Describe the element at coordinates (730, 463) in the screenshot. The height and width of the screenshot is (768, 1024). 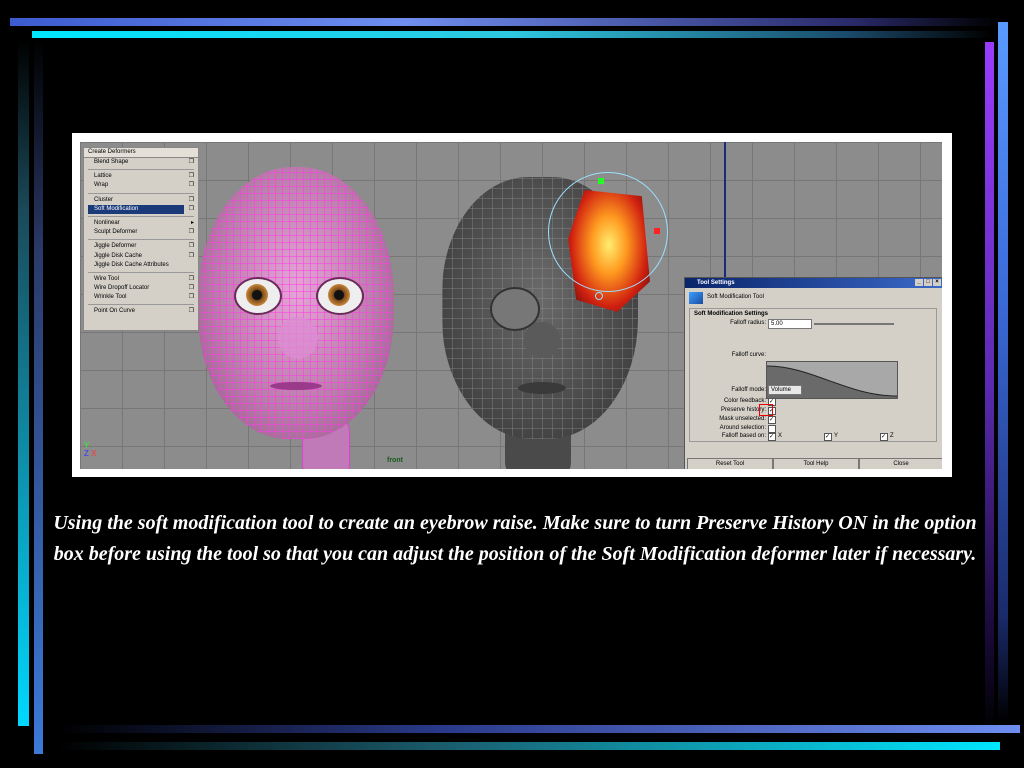
I see `reset-tool-button: Reset Tool` at that location.